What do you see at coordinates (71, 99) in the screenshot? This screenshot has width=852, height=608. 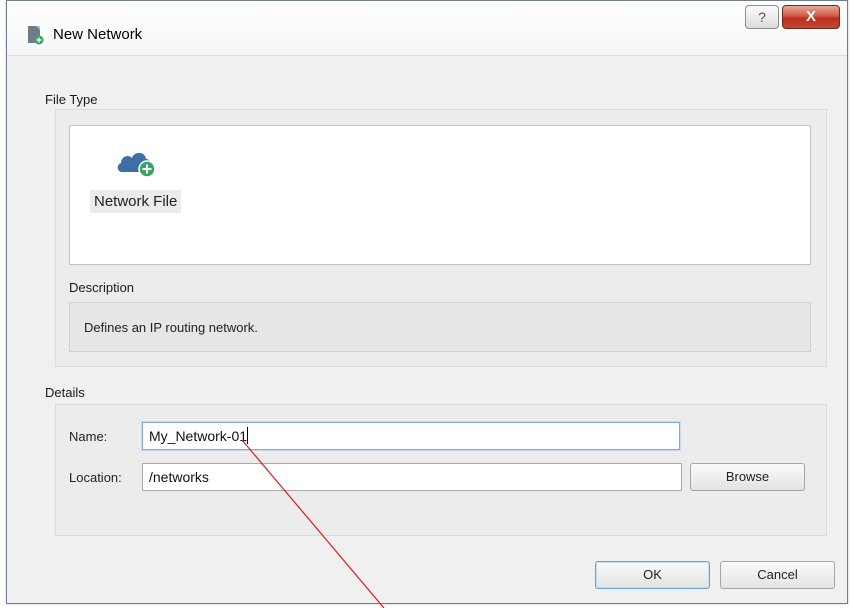 I see `file-type-label: File Type` at bounding box center [71, 99].